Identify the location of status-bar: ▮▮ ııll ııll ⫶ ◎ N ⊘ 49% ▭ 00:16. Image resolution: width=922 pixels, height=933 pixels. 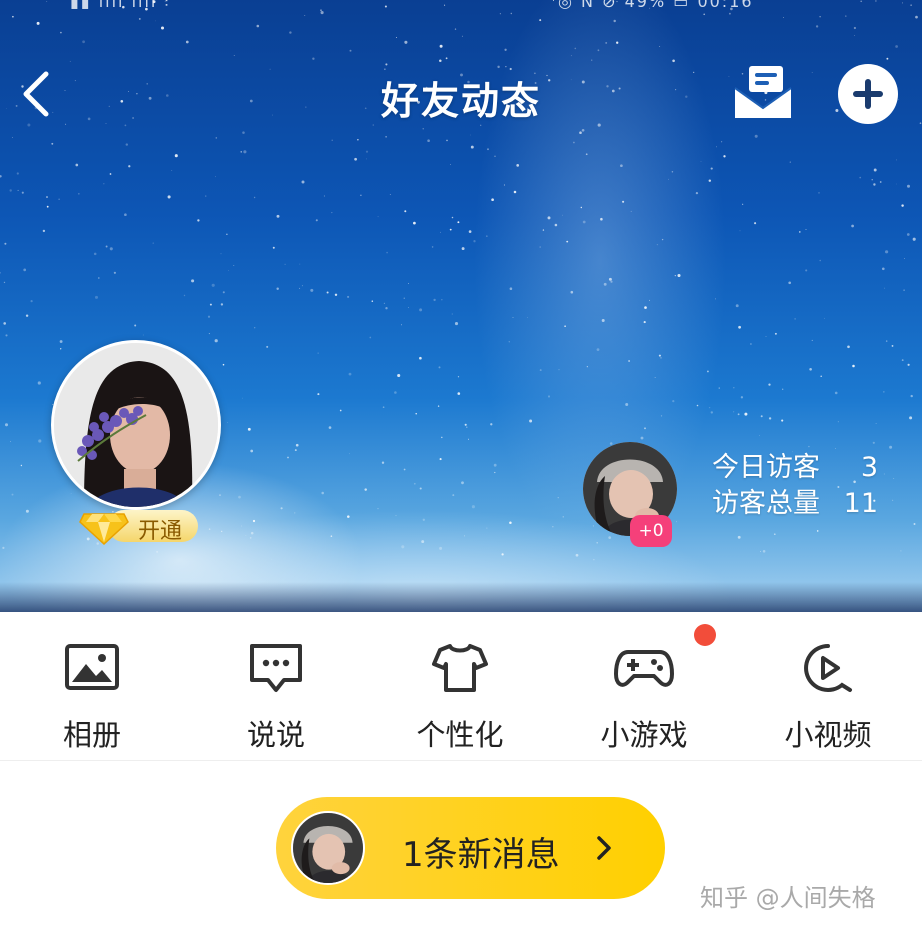
(461, 7).